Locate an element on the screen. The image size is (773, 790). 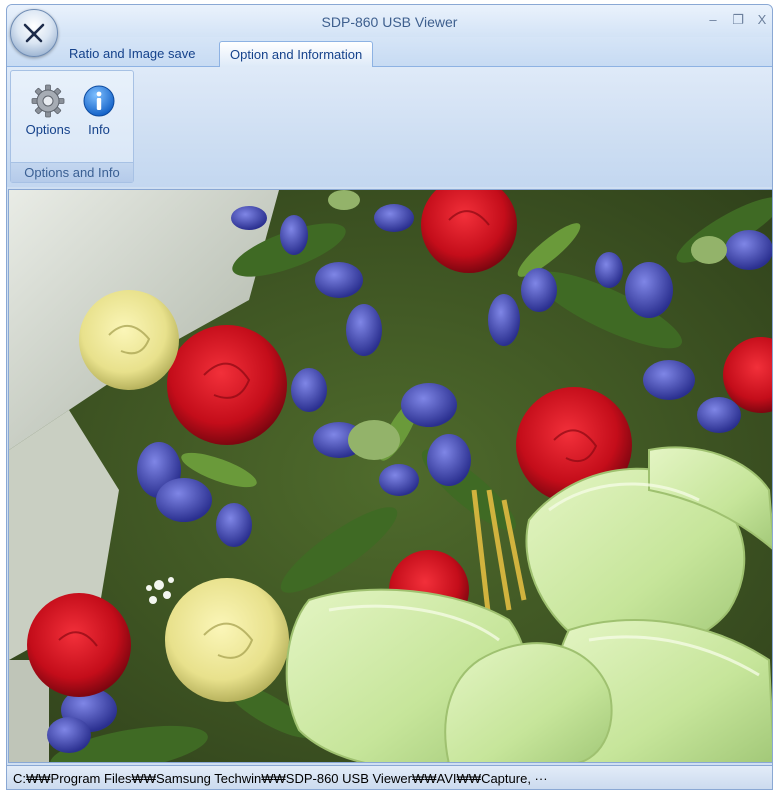
options-and-info-group: Options Info Options and Info is located at coordinates (72, 126).